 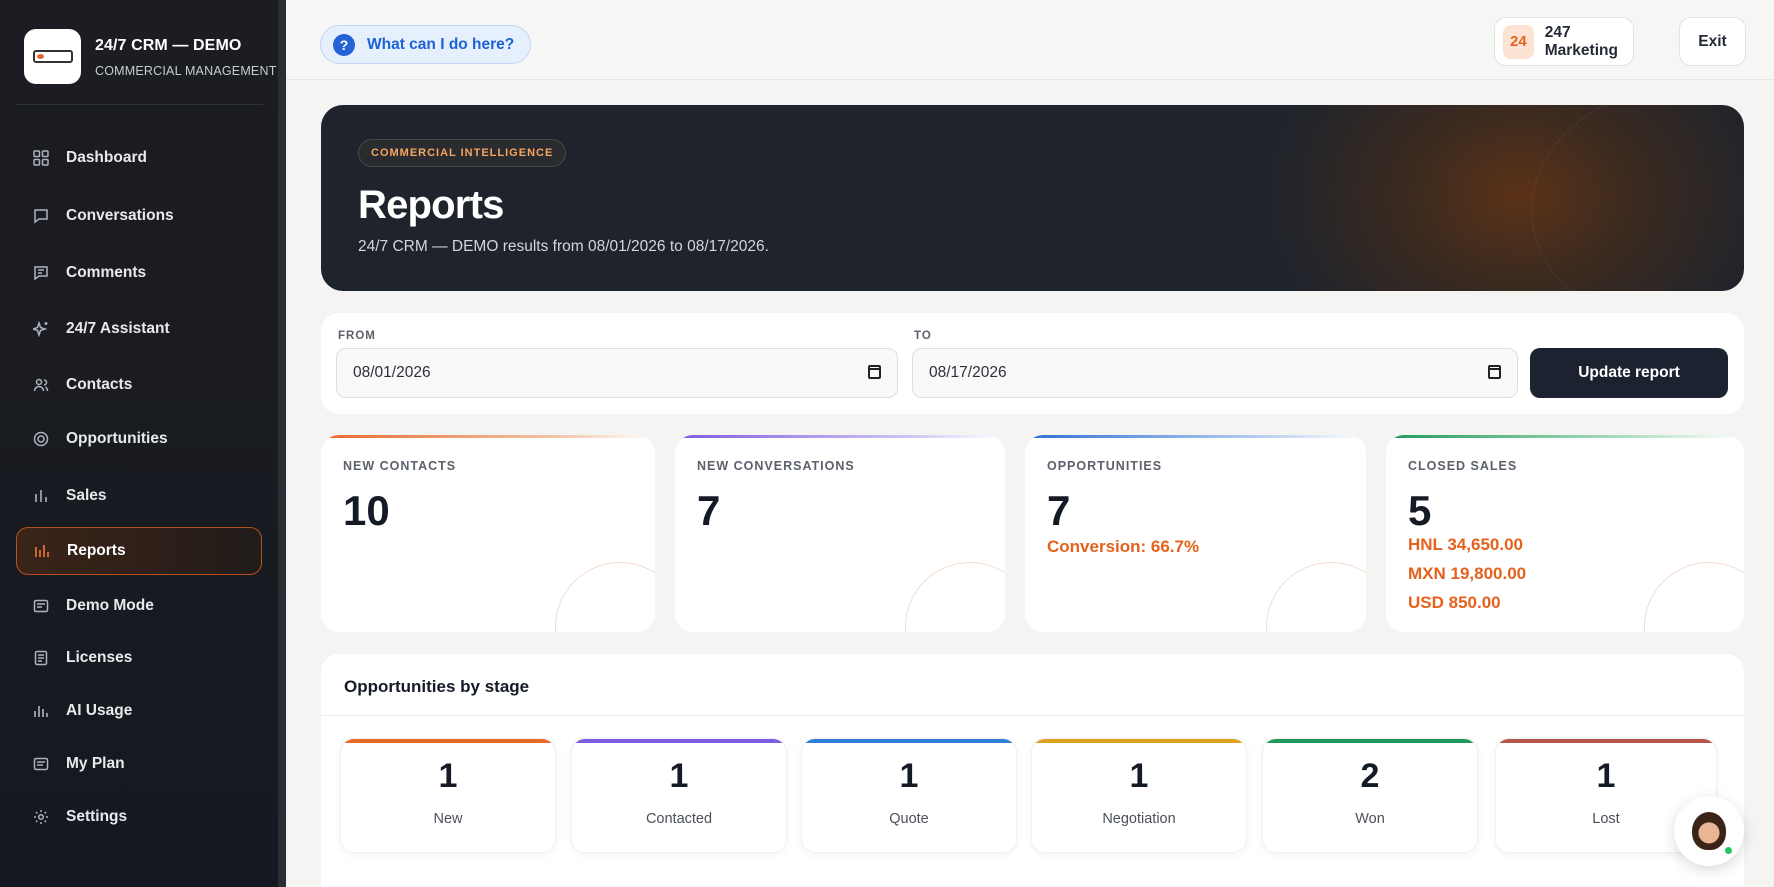 What do you see at coordinates (1467, 573) in the screenshot?
I see `sales-amount-mxn: MXN 19,800.00` at bounding box center [1467, 573].